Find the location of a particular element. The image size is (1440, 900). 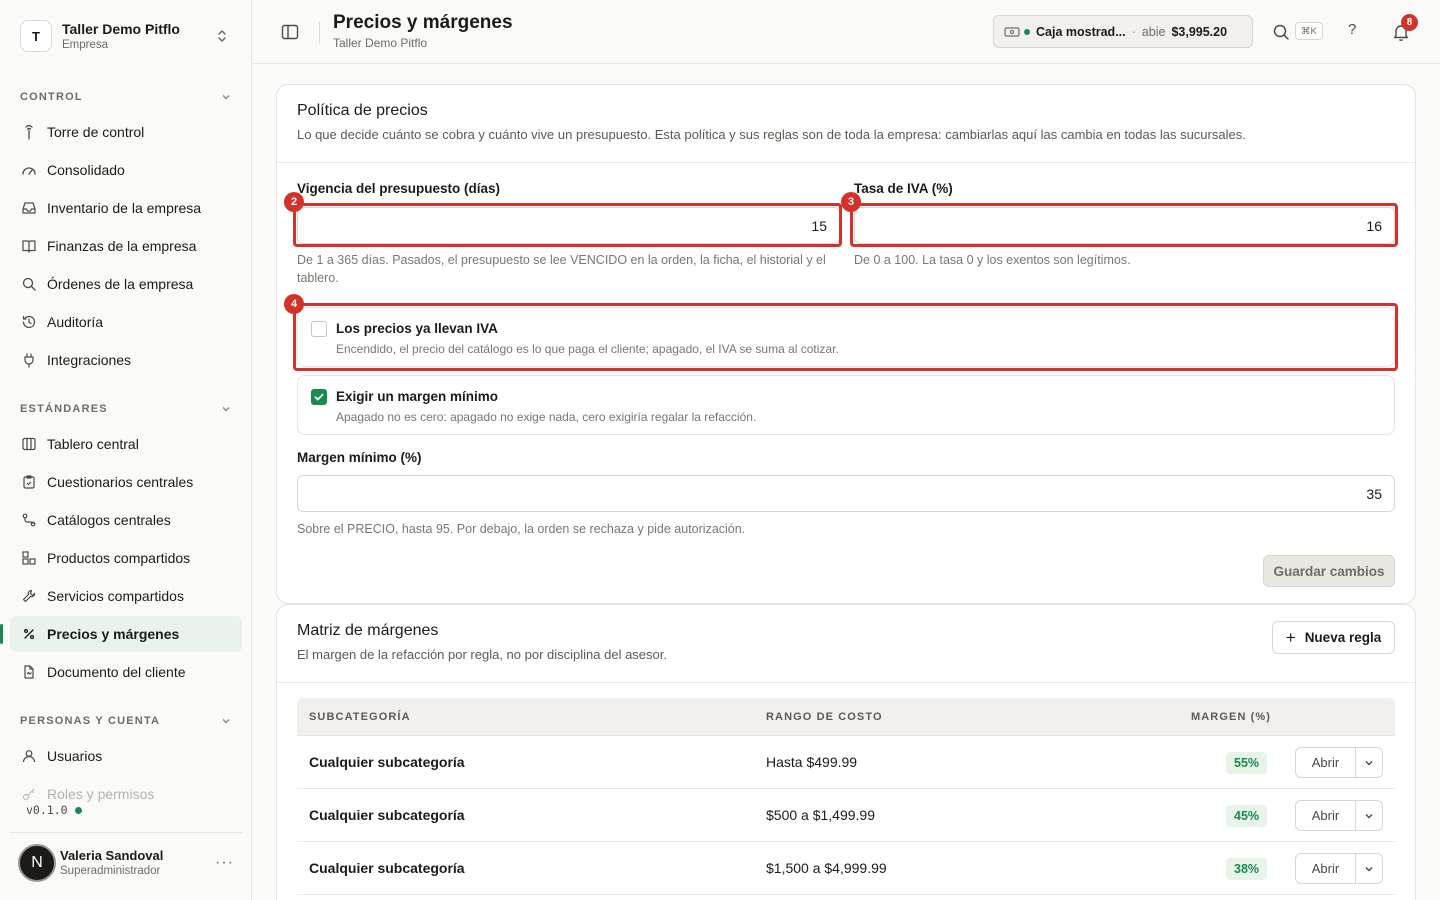

validity-input: 15 is located at coordinates (568, 225).